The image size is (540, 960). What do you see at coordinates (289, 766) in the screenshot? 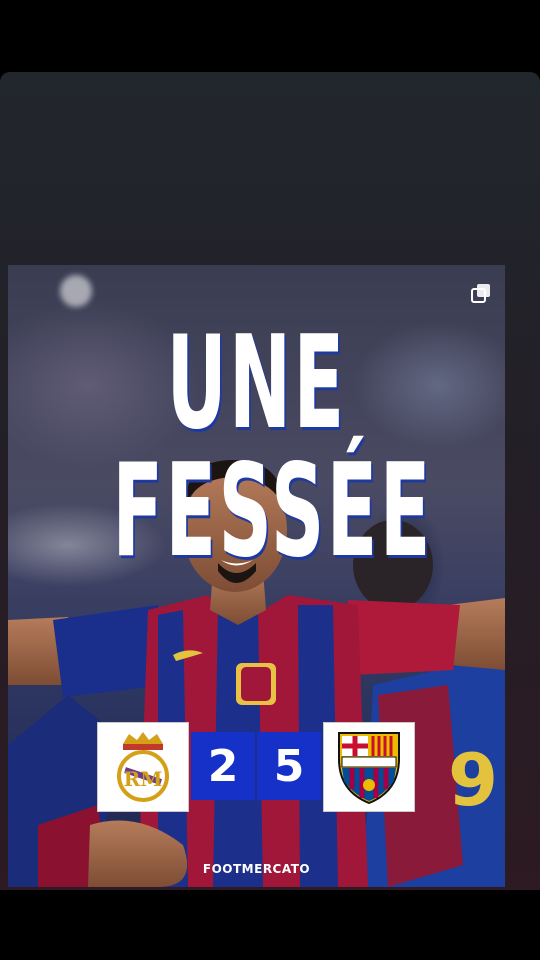
I see `away-score: 5` at bounding box center [289, 766].